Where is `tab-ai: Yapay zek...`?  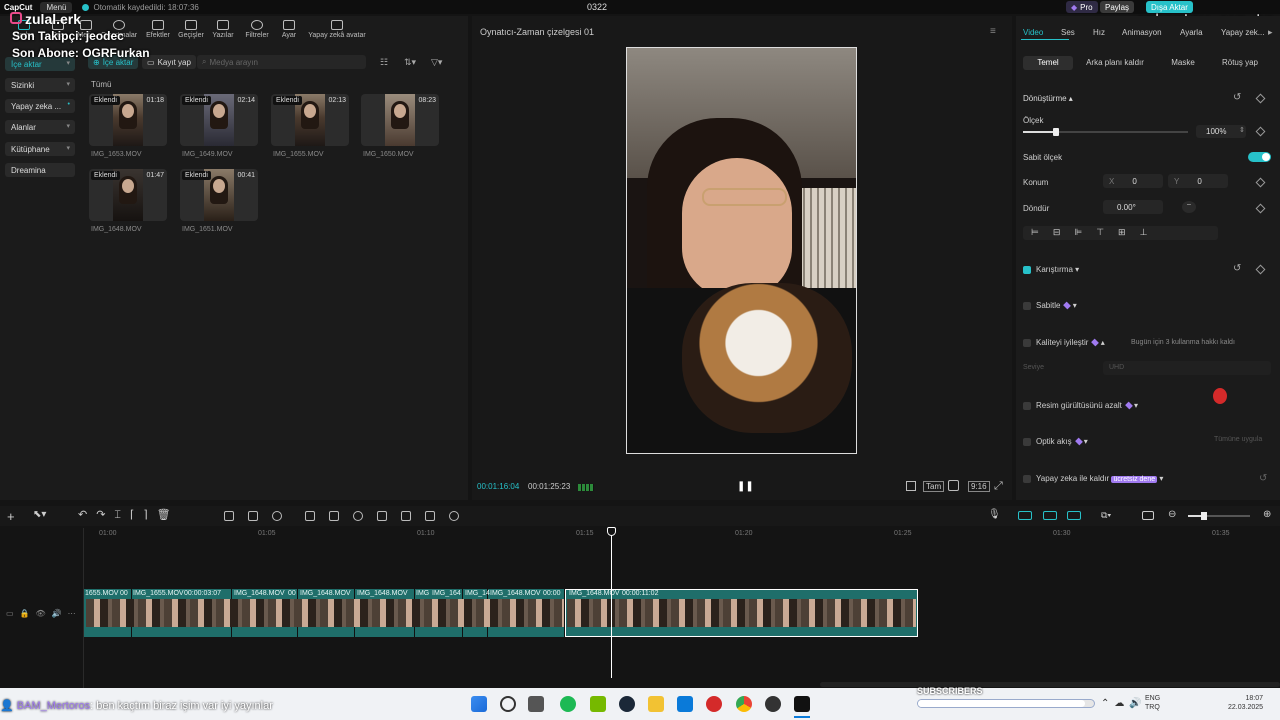 tab-ai: Yapay zek... is located at coordinates (1242, 32).